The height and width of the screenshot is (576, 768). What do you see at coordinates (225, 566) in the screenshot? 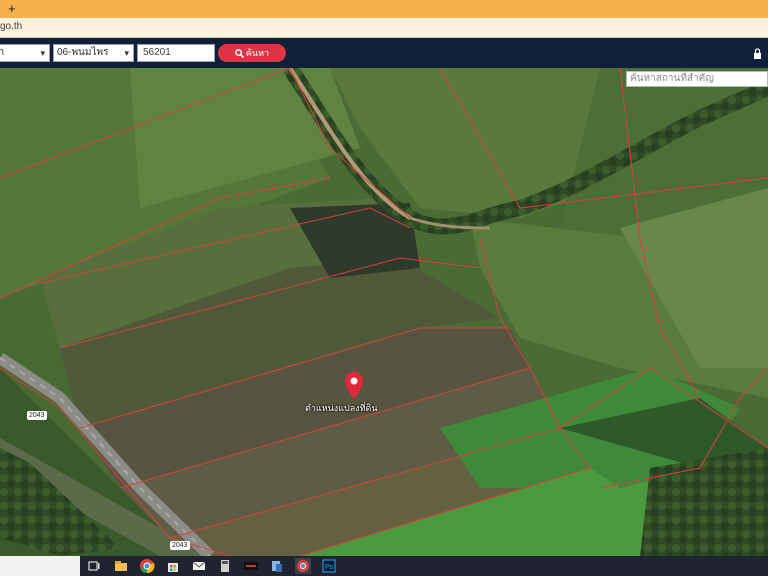
I see `calculator-icon` at bounding box center [225, 566].